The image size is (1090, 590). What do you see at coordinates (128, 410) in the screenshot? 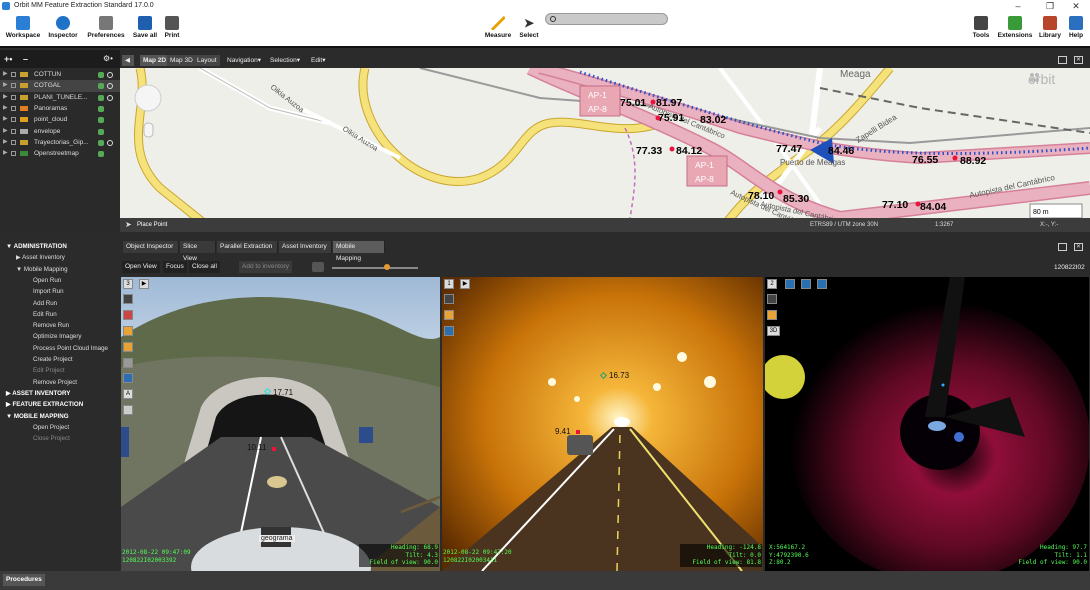
I see `info-icon` at bounding box center [128, 410].